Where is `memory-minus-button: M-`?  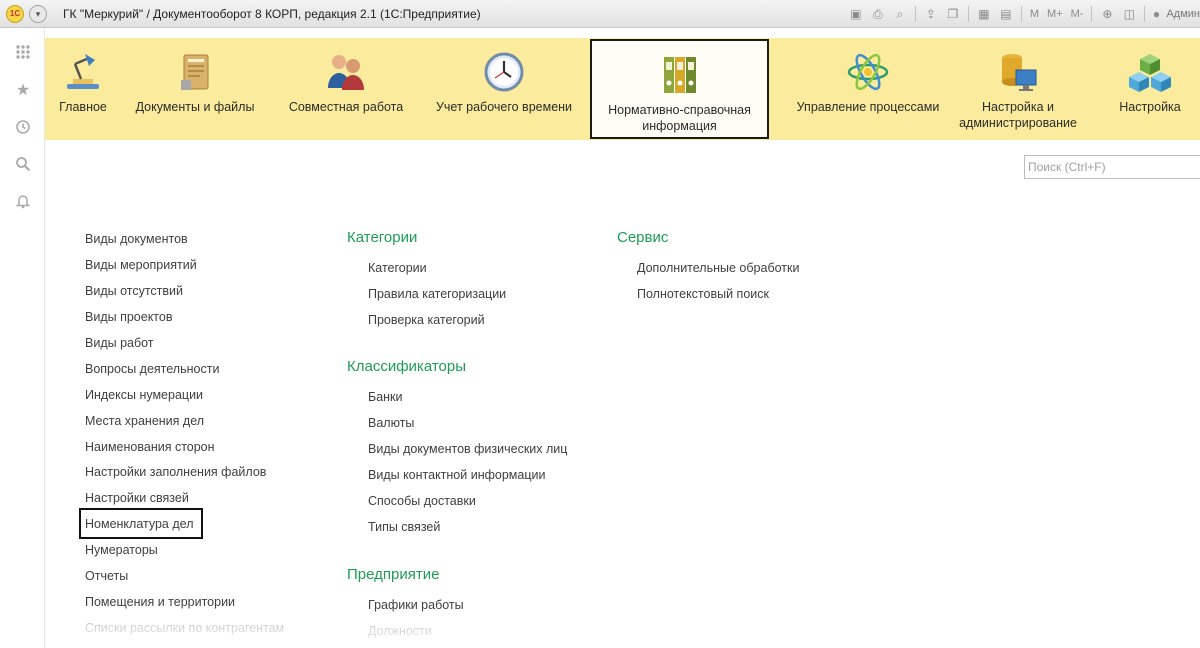 memory-minus-button: M- is located at coordinates (1077, 14).